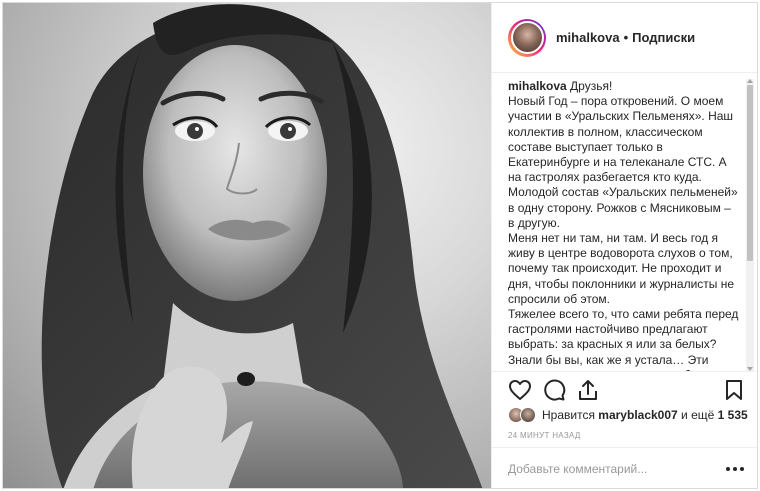  What do you see at coordinates (624, 389) in the screenshot?
I see `action-bar` at bounding box center [624, 389].